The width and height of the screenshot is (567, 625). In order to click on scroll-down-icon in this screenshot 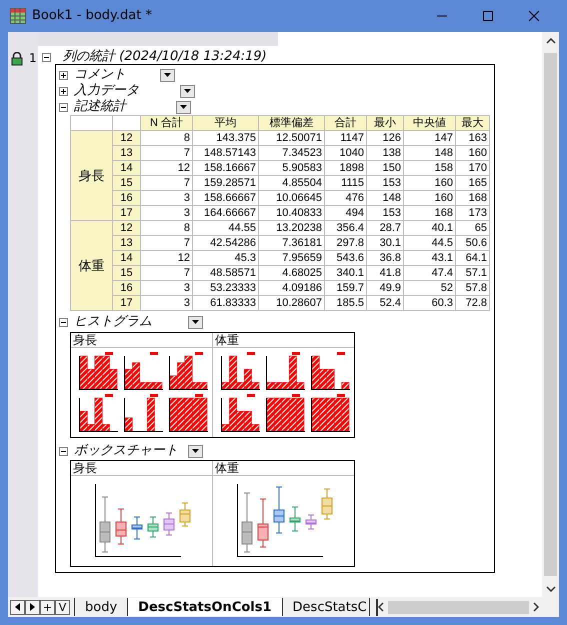, I will do `click(551, 589)`.